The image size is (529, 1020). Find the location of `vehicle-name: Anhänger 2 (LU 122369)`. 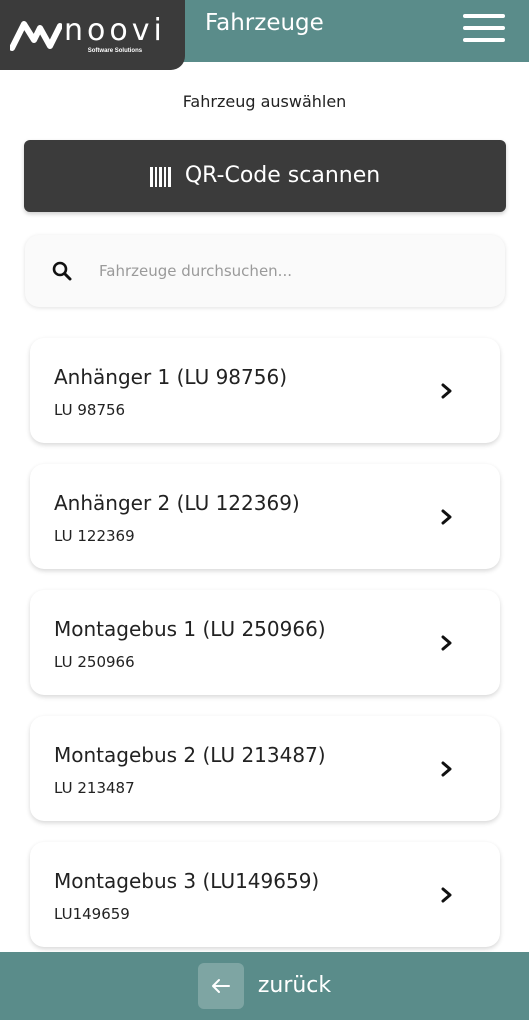

vehicle-name: Anhänger 2 (LU 122369) is located at coordinates (177, 503).